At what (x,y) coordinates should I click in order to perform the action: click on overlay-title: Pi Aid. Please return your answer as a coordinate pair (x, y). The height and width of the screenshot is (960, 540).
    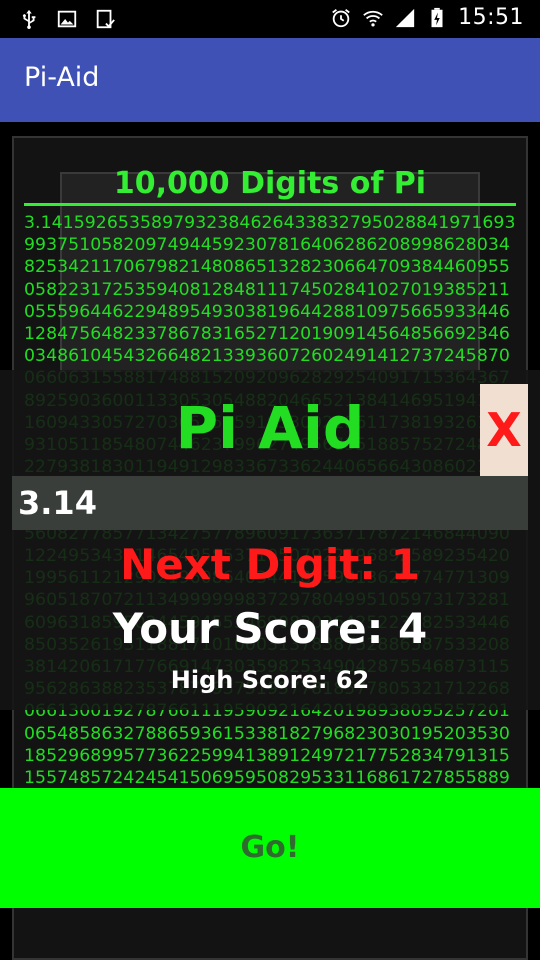
    Looking at the image, I should click on (270, 428).